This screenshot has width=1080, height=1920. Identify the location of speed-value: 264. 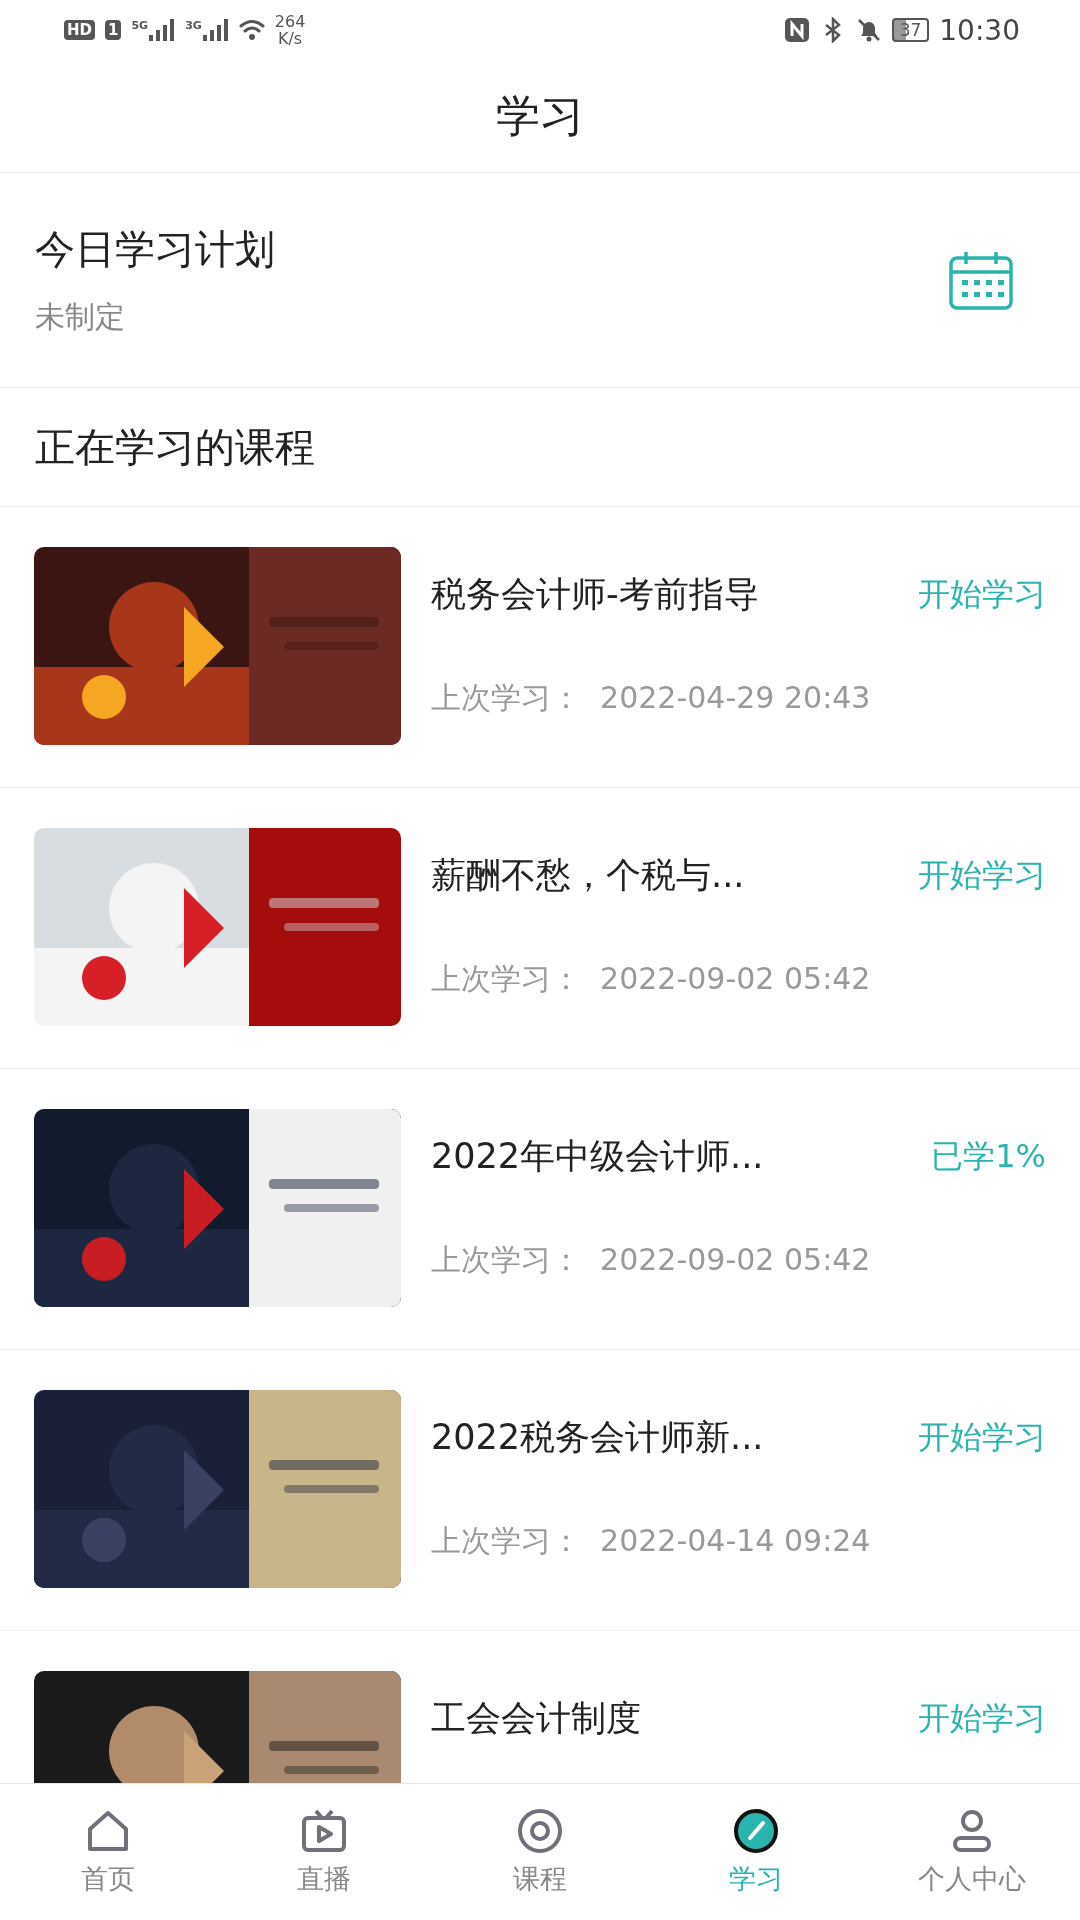
(290, 21).